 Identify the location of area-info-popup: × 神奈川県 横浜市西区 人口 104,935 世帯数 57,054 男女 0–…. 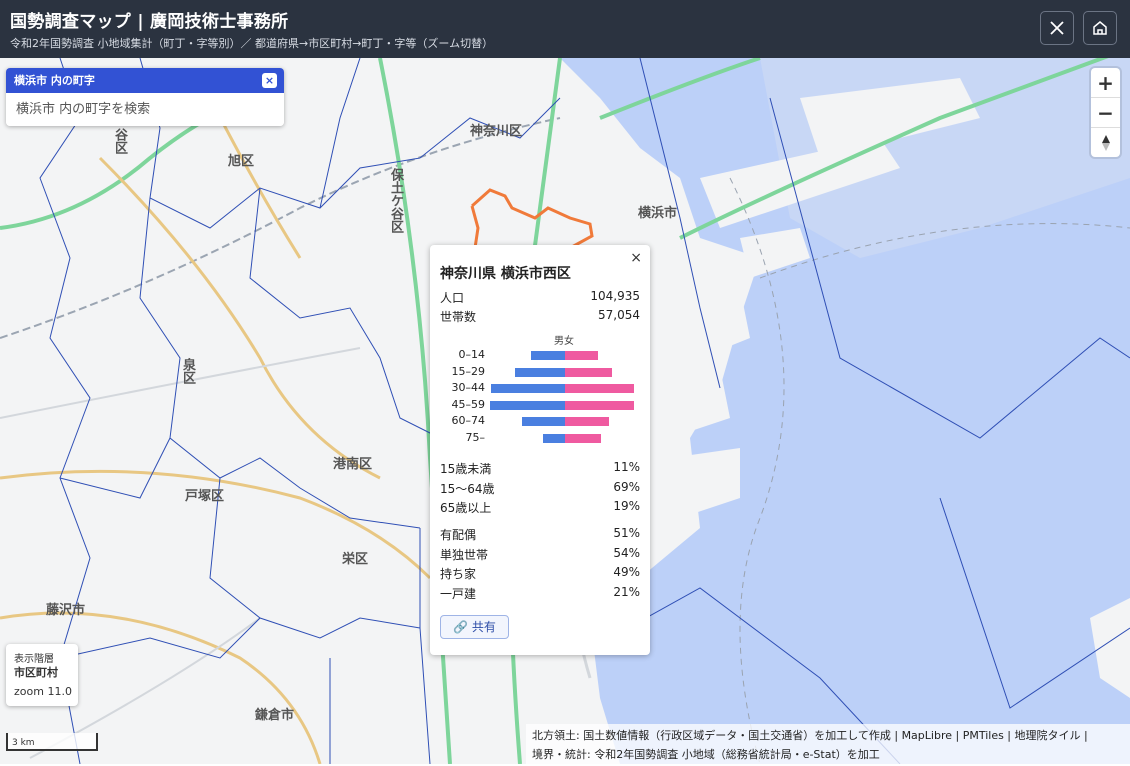
(540, 450).